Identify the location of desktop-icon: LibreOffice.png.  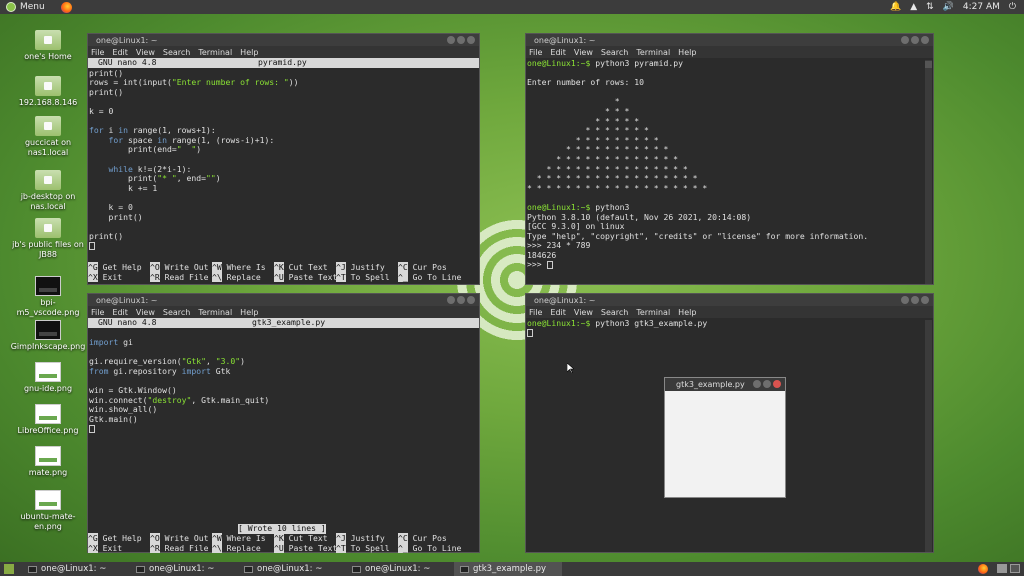
(48, 420).